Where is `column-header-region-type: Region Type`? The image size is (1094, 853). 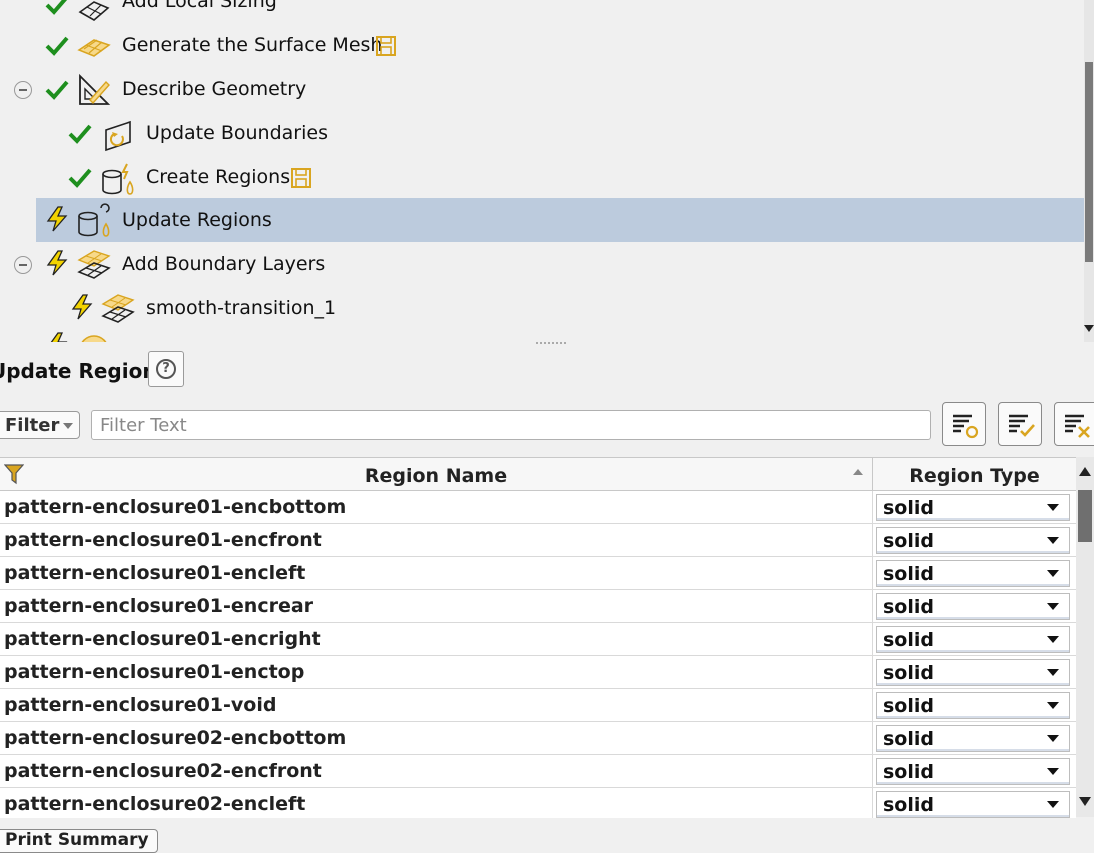 column-header-region-type: Region Type is located at coordinates (974, 474).